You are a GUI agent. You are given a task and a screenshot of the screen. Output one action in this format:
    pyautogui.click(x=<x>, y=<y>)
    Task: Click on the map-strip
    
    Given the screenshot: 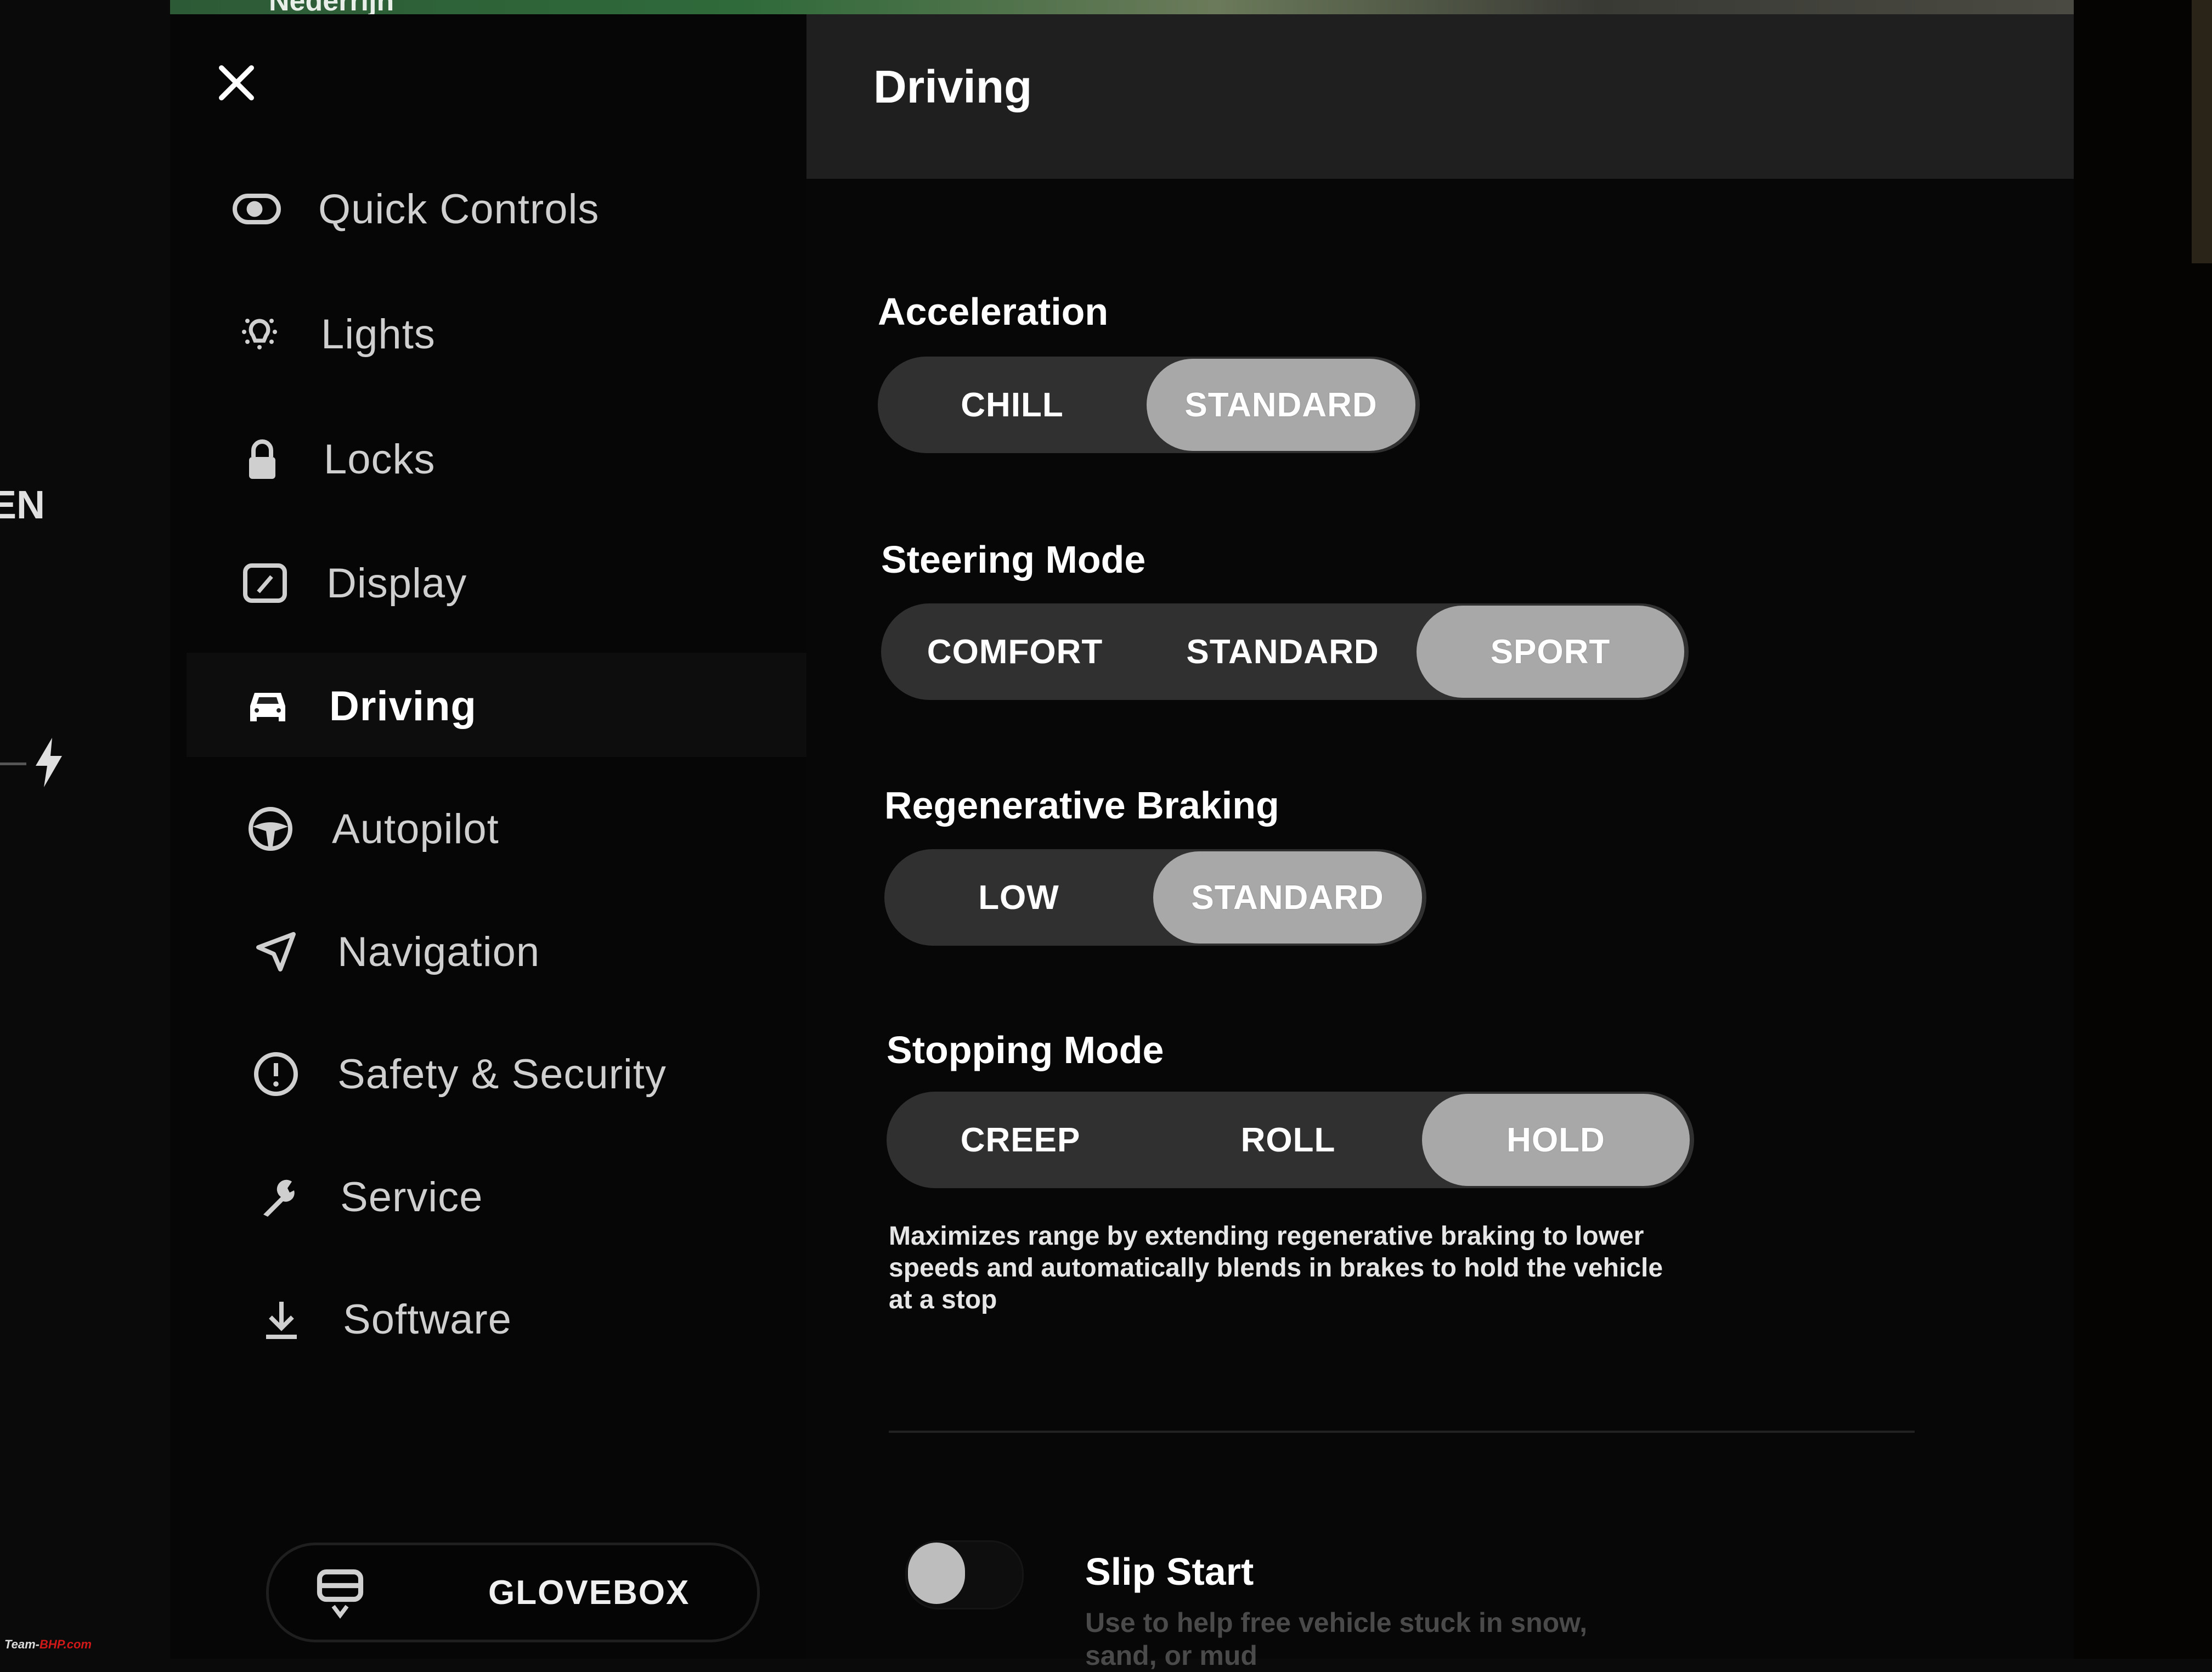 What is the action you would take?
    pyautogui.click(x=1122, y=7)
    